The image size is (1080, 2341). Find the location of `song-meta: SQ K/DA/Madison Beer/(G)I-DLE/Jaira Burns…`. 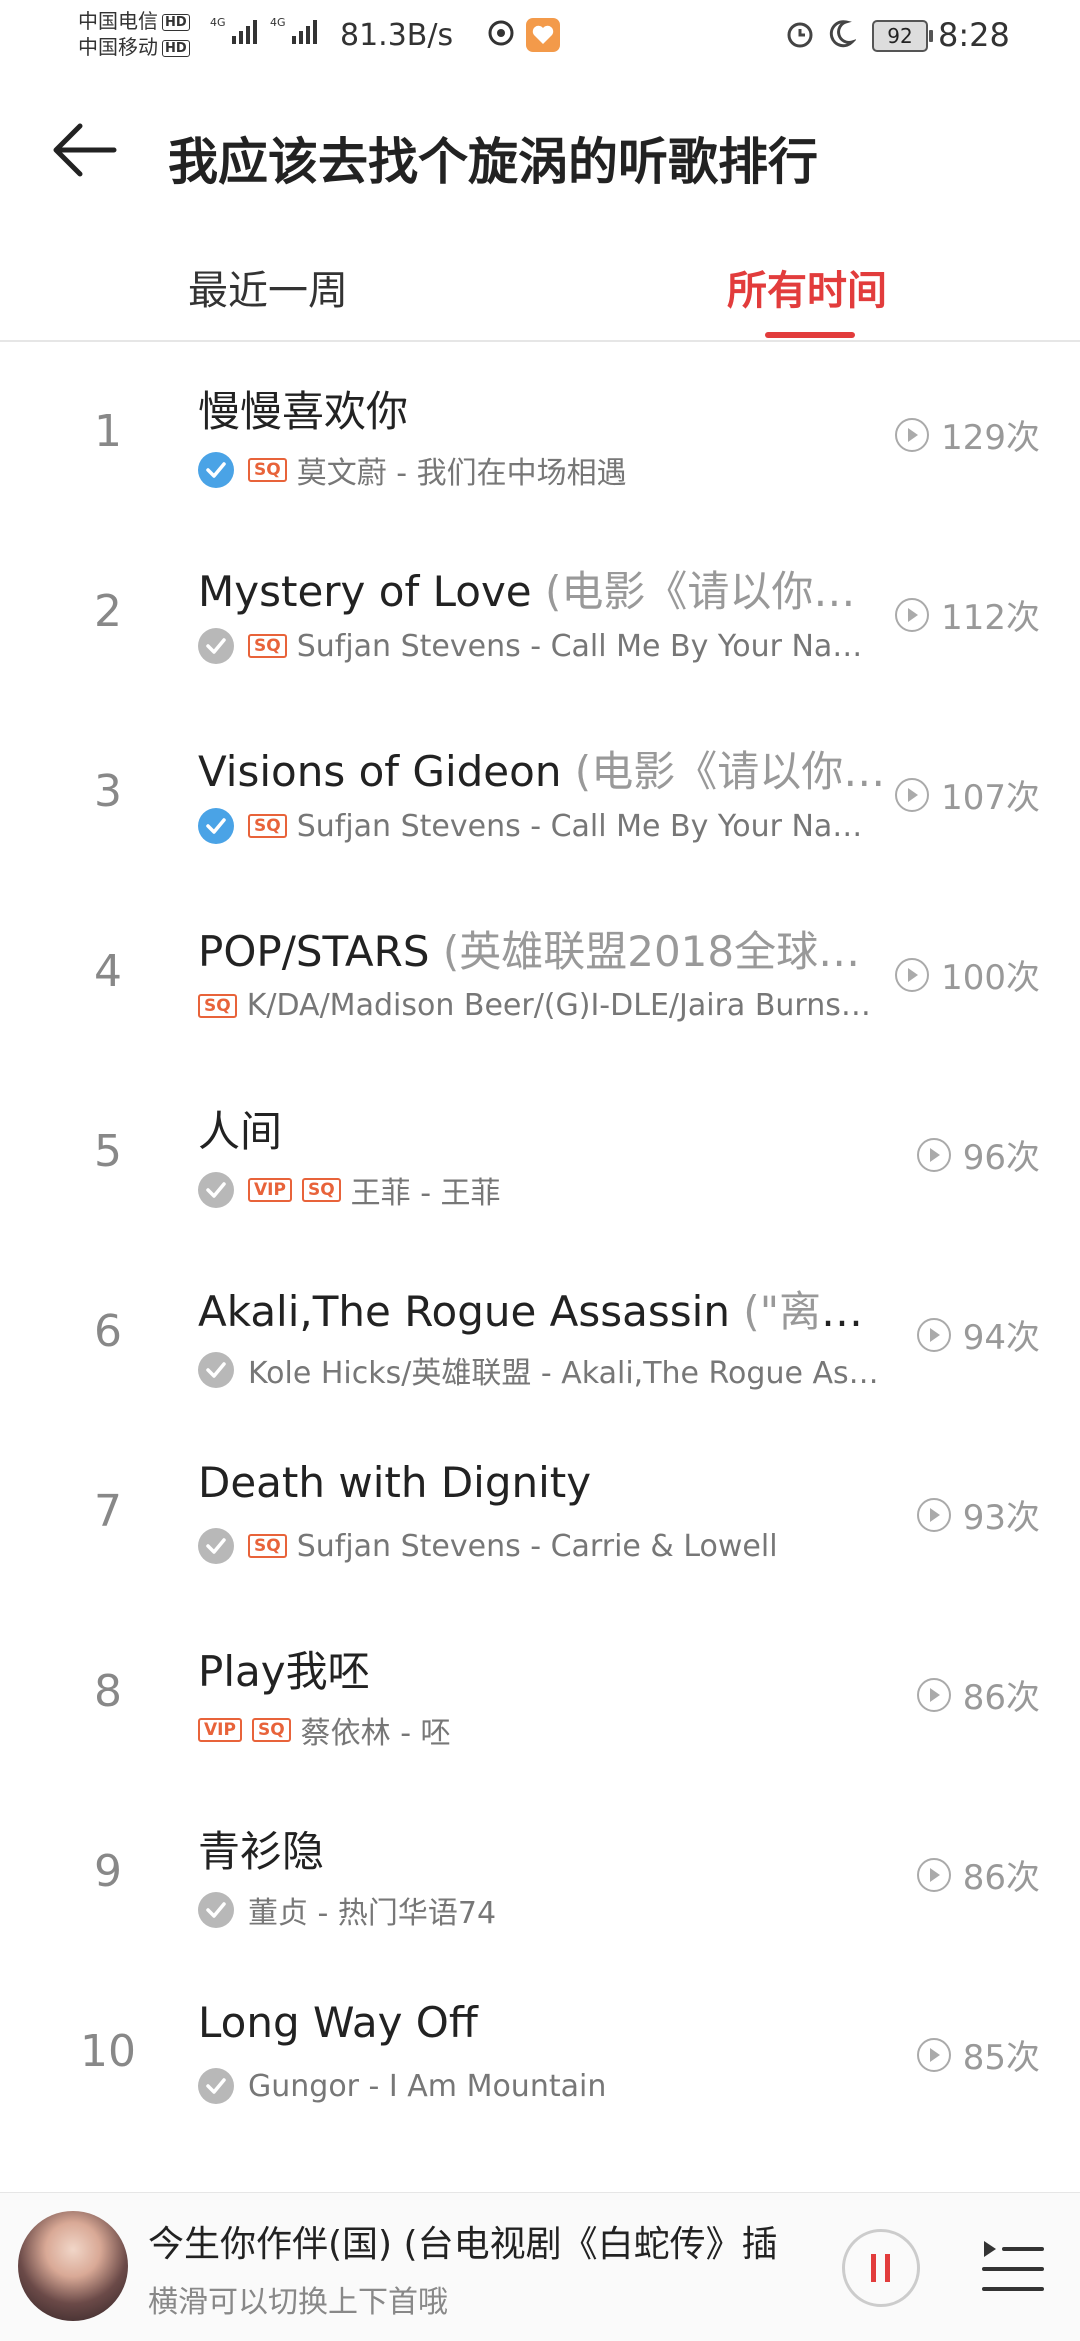

song-meta: SQ K/DA/Madison Beer/(G)I-DLE/Jaira Burns… is located at coordinates (543, 1005).